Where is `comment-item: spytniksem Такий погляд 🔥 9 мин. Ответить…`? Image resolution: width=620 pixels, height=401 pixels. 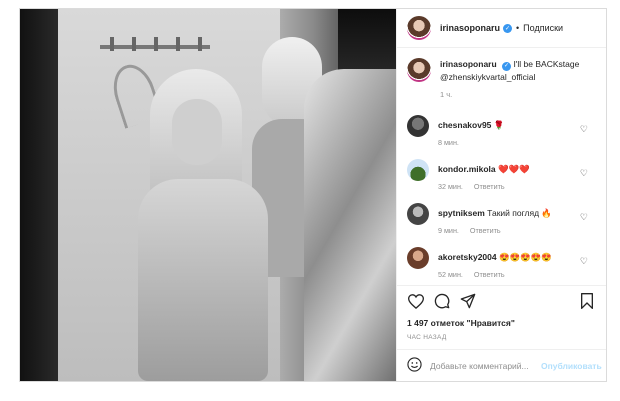 comment-item: spytniksem Такий погляд 🔥 9 мин. Ответить… is located at coordinates (501, 219).